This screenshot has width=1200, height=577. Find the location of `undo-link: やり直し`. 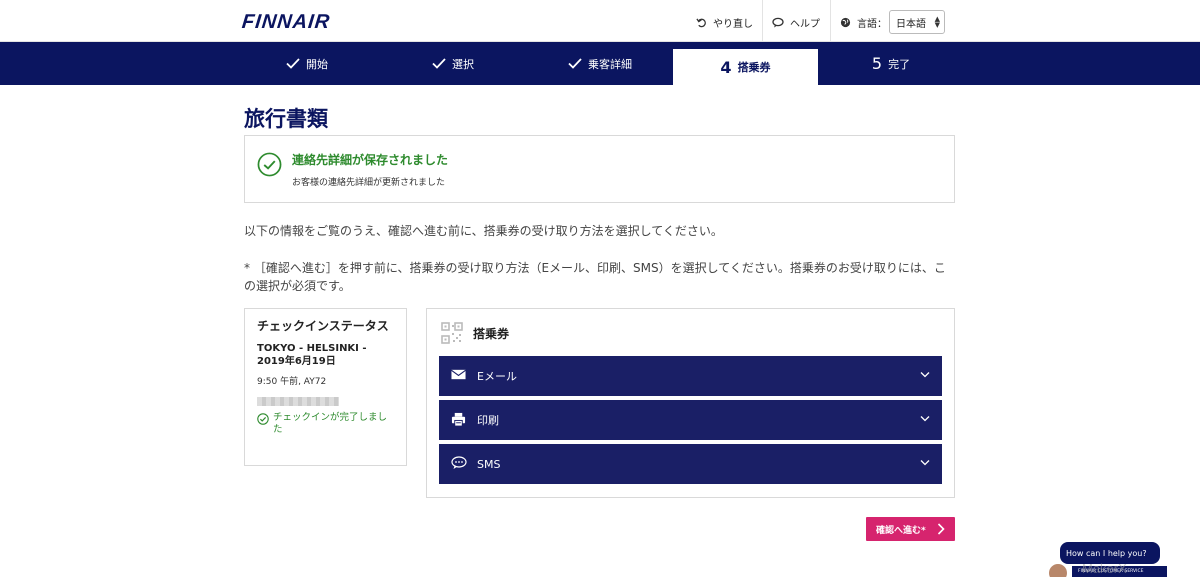

undo-link: やり直し is located at coordinates (724, 22).